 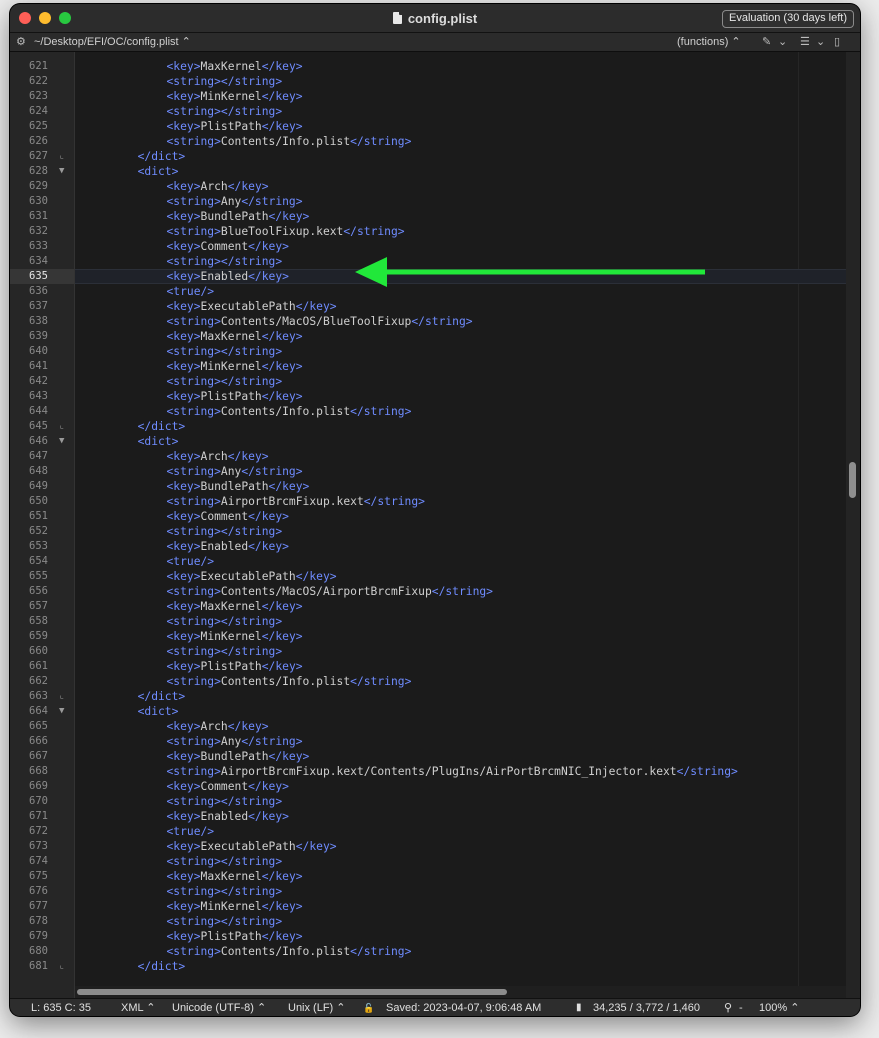 I want to click on line-number: 653, so click(x=42, y=546).